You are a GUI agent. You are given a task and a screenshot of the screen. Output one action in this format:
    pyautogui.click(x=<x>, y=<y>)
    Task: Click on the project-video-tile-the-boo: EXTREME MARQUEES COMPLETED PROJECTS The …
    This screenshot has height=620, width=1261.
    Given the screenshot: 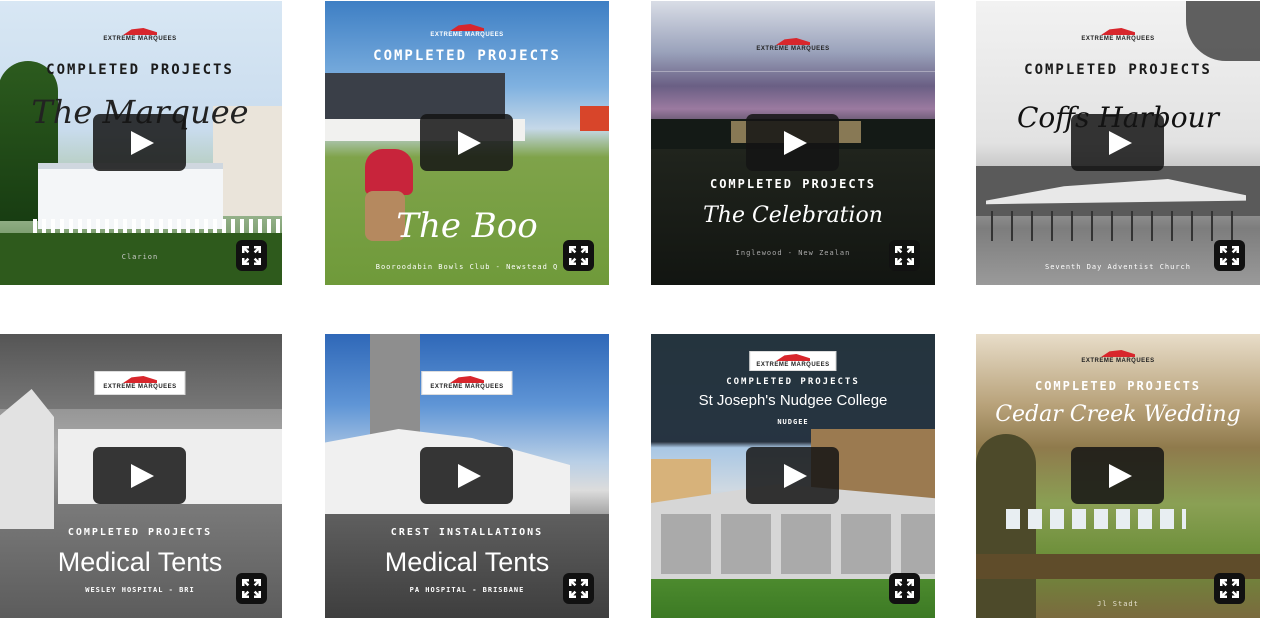 What is the action you would take?
    pyautogui.click(x=467, y=143)
    